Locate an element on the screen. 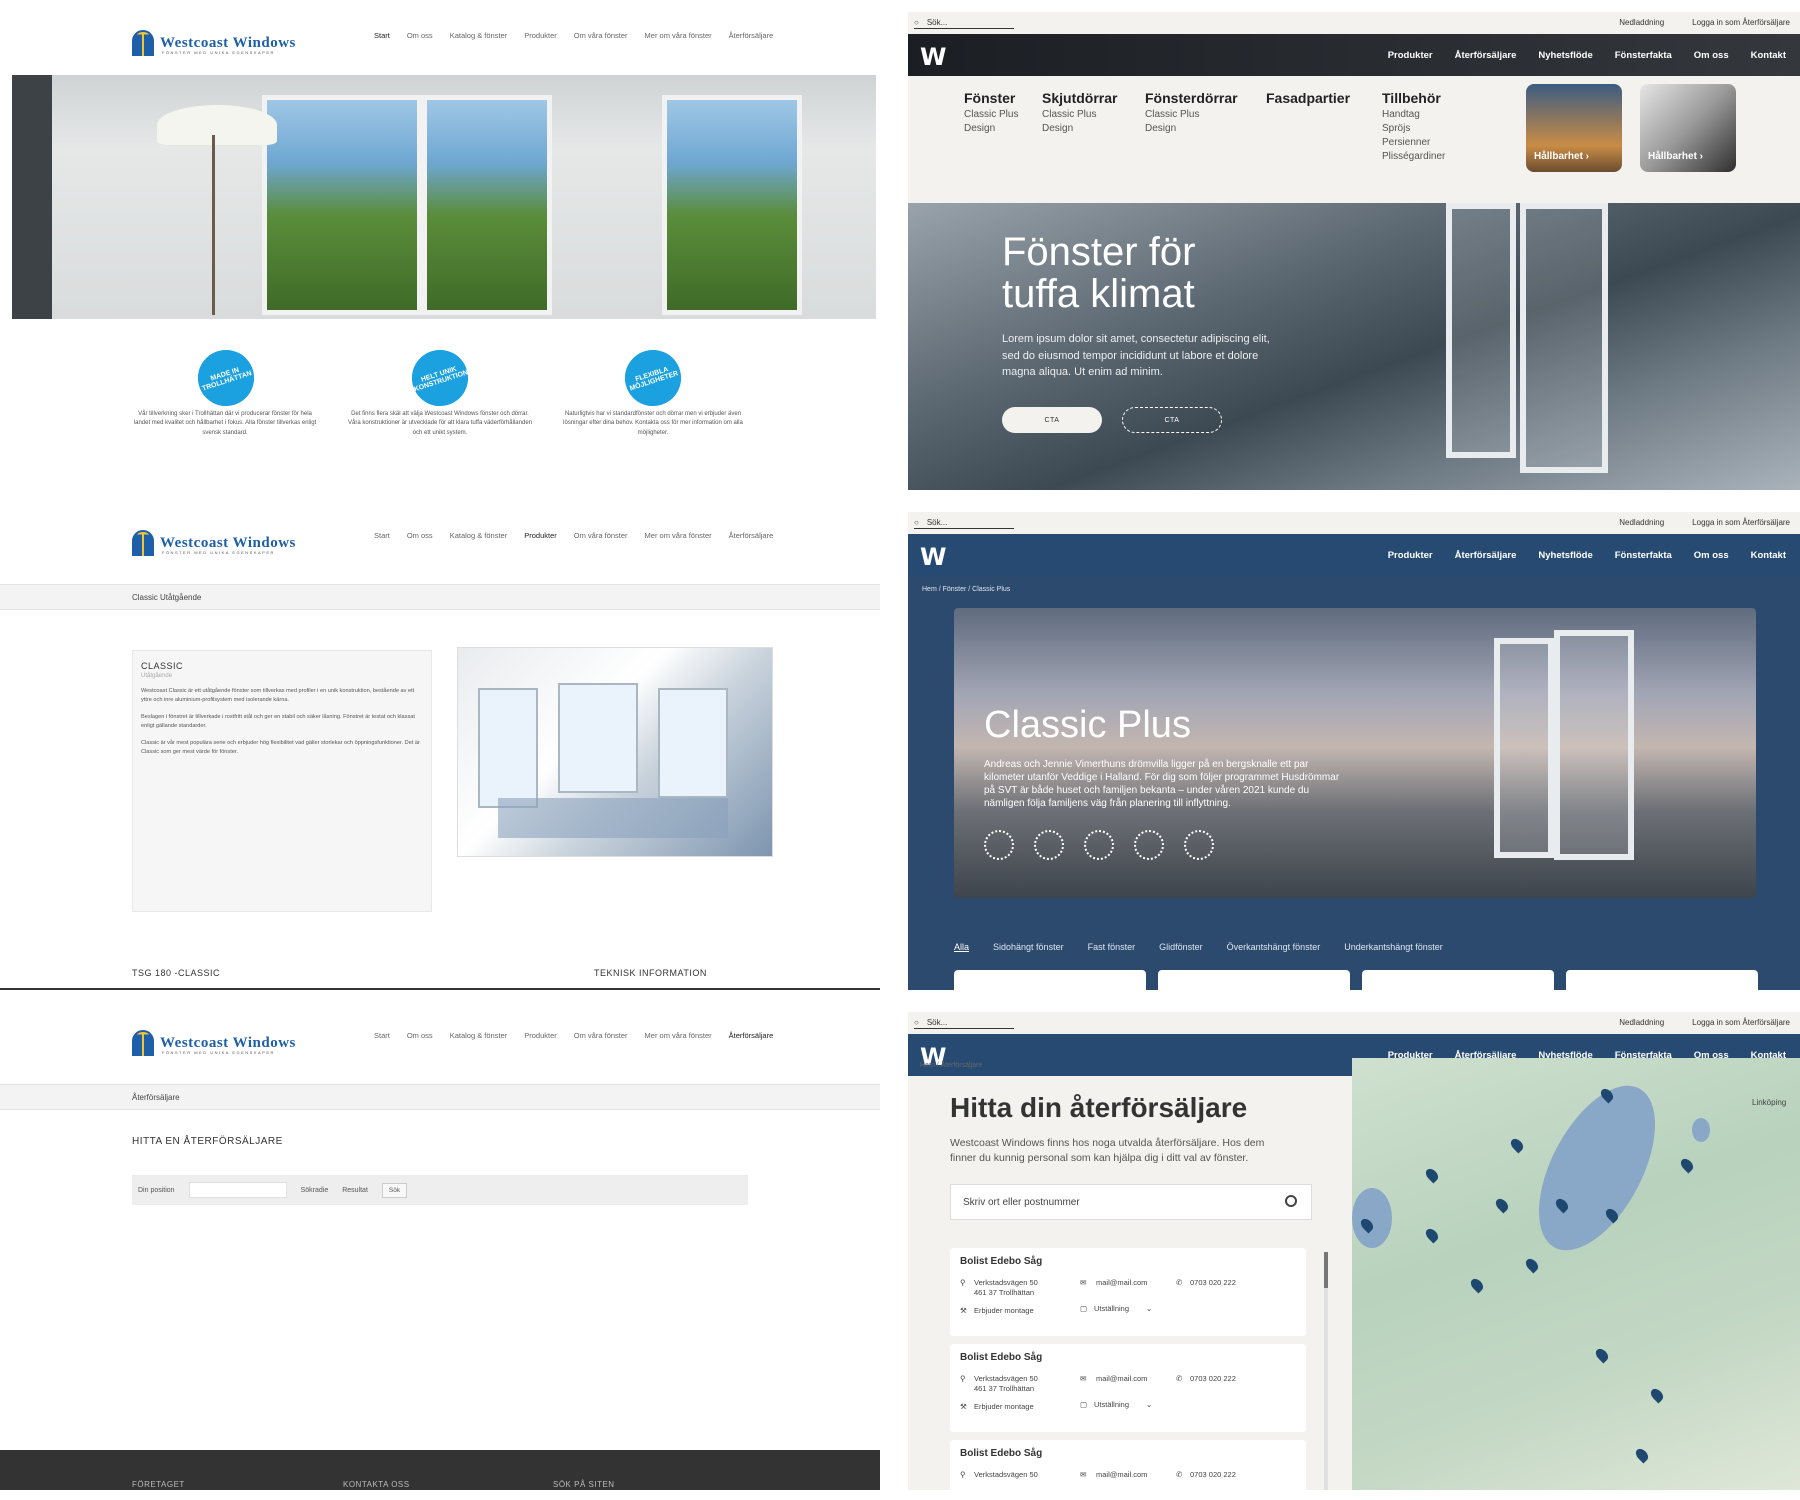 The width and height of the screenshot is (1800, 1500). mega-heading: Skjutdörrar is located at coordinates (1079, 98).